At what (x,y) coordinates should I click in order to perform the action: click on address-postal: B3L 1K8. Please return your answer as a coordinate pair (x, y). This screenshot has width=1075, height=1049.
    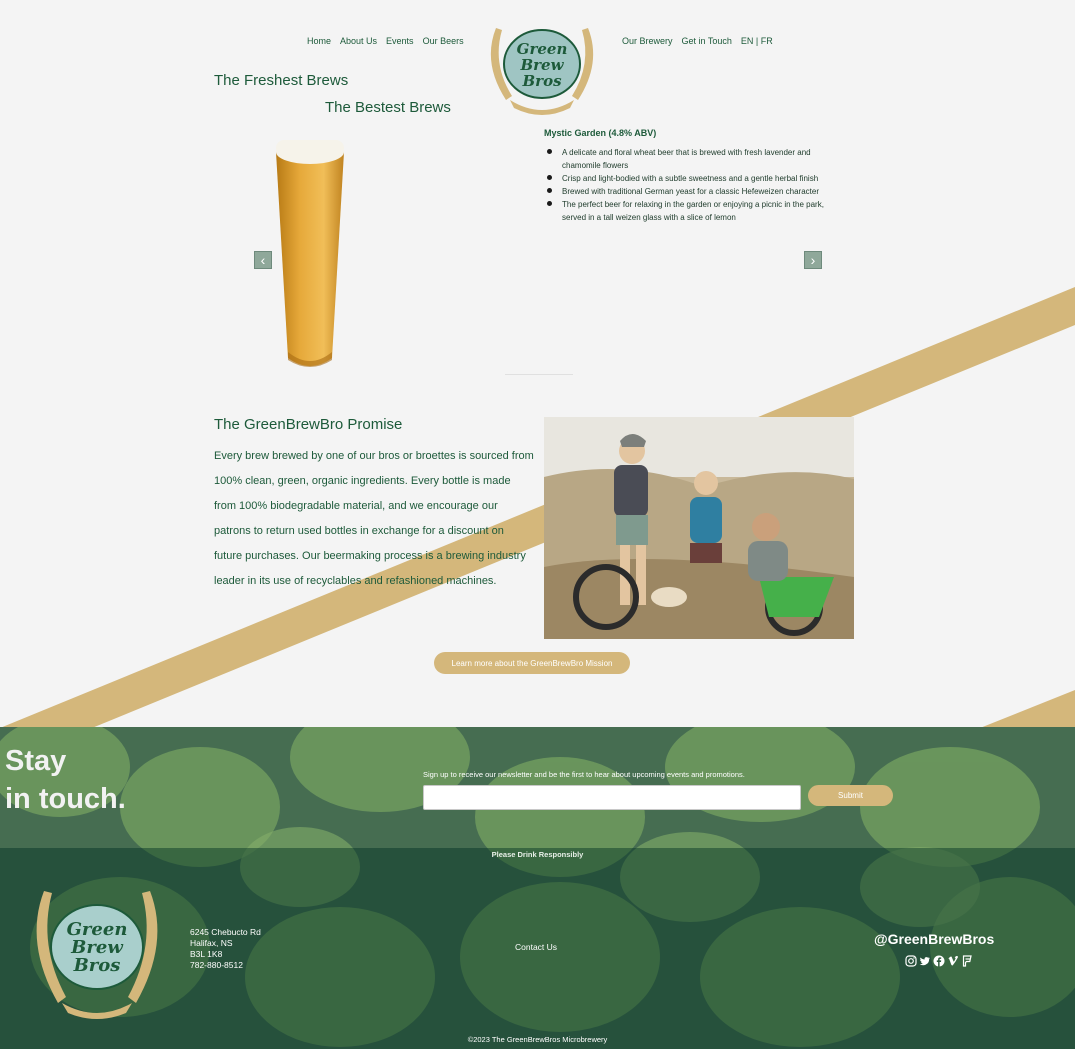
    Looking at the image, I should click on (206, 954).